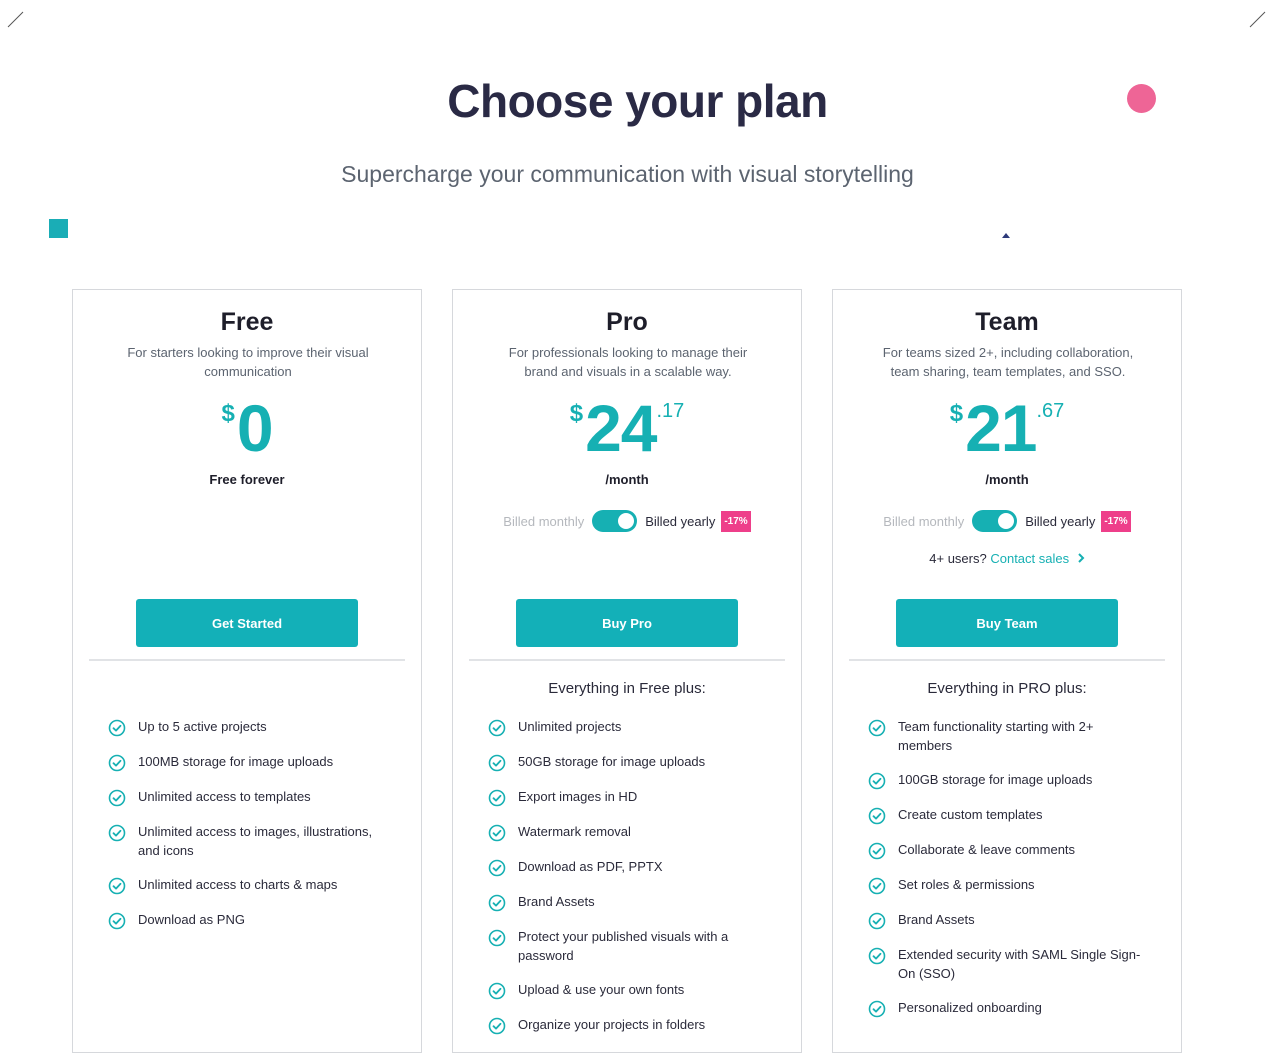 This screenshot has width=1275, height=1054. I want to click on feature-item: Set roles & permissions, so click(1008, 885).